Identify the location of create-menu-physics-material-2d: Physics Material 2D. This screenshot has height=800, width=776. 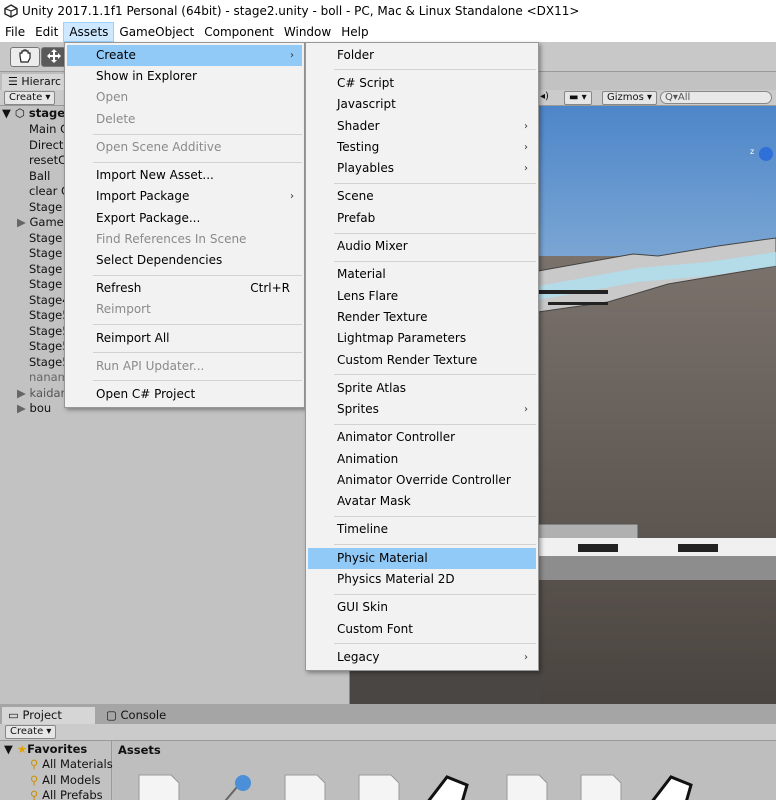
(422, 579).